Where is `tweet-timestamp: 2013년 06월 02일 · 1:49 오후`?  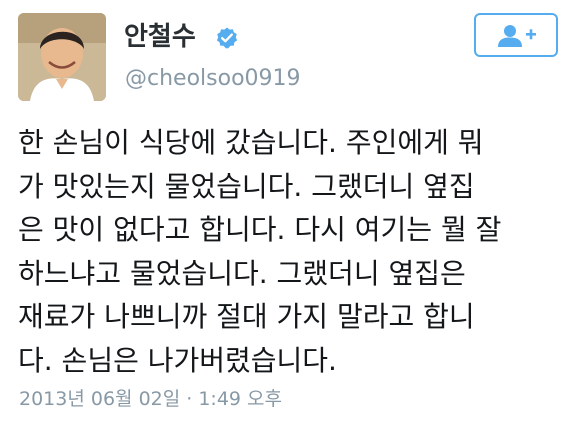
tweet-timestamp: 2013년 06월 02일 · 1:49 오후 is located at coordinates (150, 399).